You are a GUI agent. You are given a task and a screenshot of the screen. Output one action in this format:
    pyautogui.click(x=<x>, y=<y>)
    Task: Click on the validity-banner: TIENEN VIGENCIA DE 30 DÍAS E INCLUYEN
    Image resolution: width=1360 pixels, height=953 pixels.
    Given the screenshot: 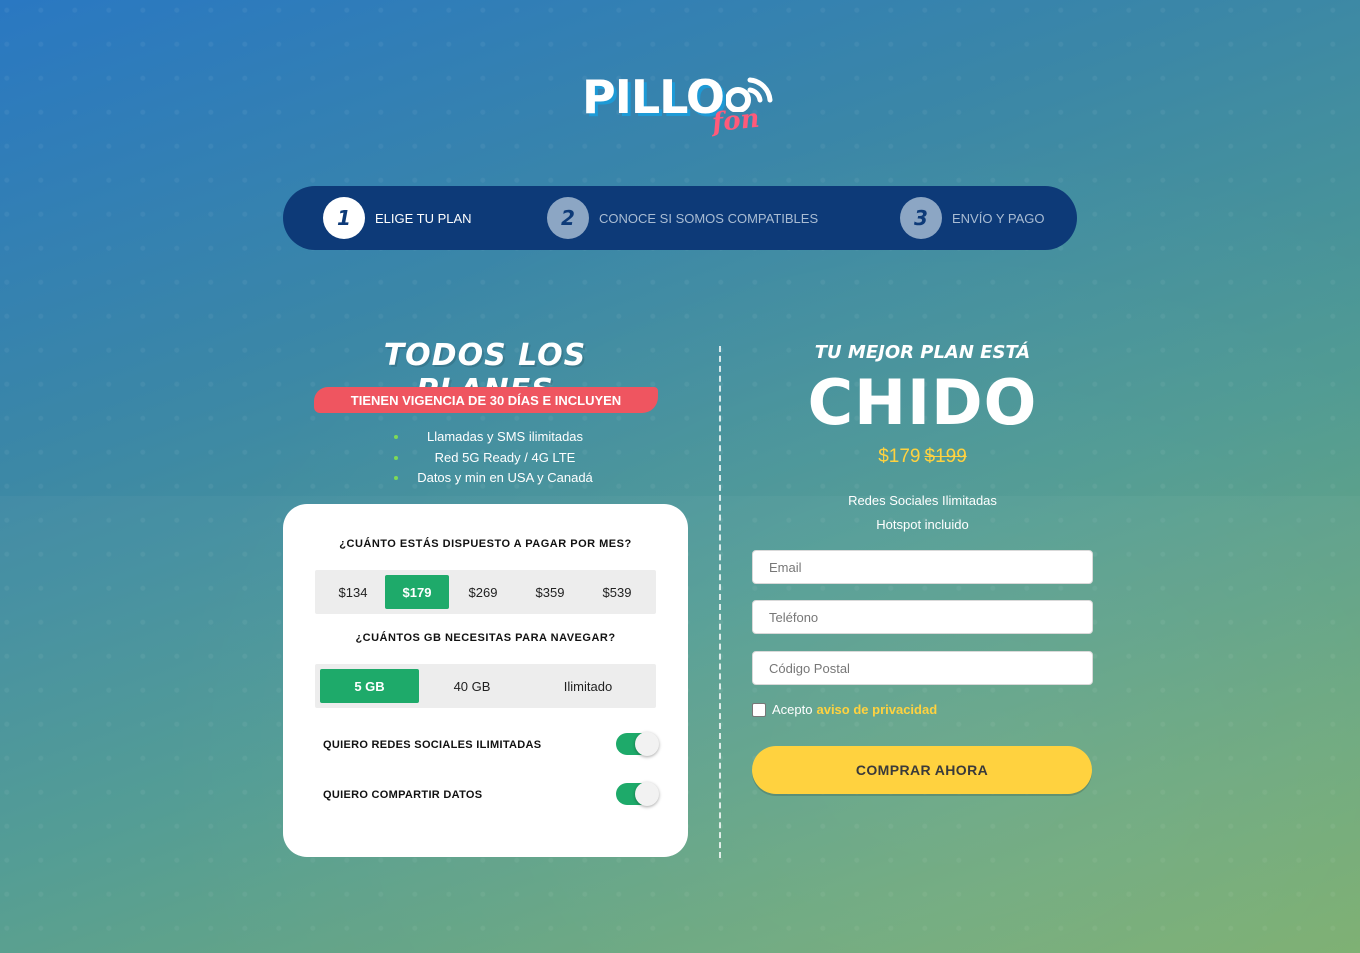 What is the action you would take?
    pyautogui.click(x=486, y=400)
    